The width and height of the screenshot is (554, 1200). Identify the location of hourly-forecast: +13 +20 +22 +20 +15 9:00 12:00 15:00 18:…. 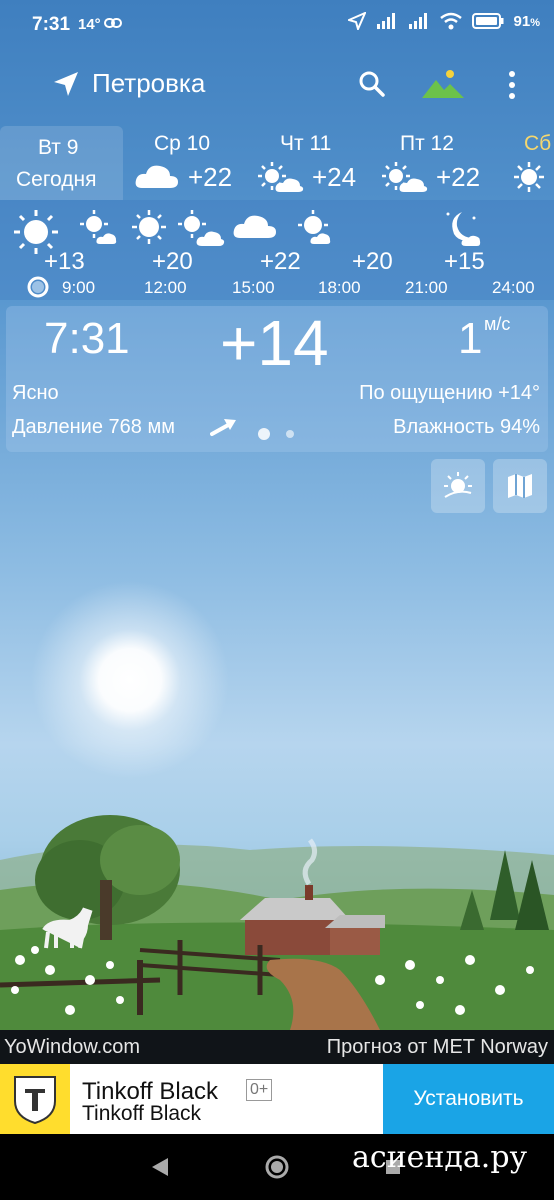
(277, 250).